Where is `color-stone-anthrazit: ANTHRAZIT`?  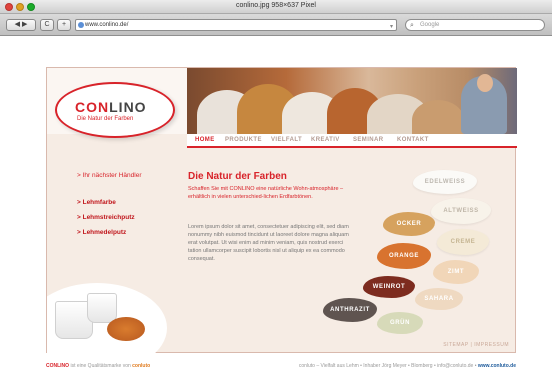
color-stone-anthrazit: ANTHRAZIT is located at coordinates (350, 310).